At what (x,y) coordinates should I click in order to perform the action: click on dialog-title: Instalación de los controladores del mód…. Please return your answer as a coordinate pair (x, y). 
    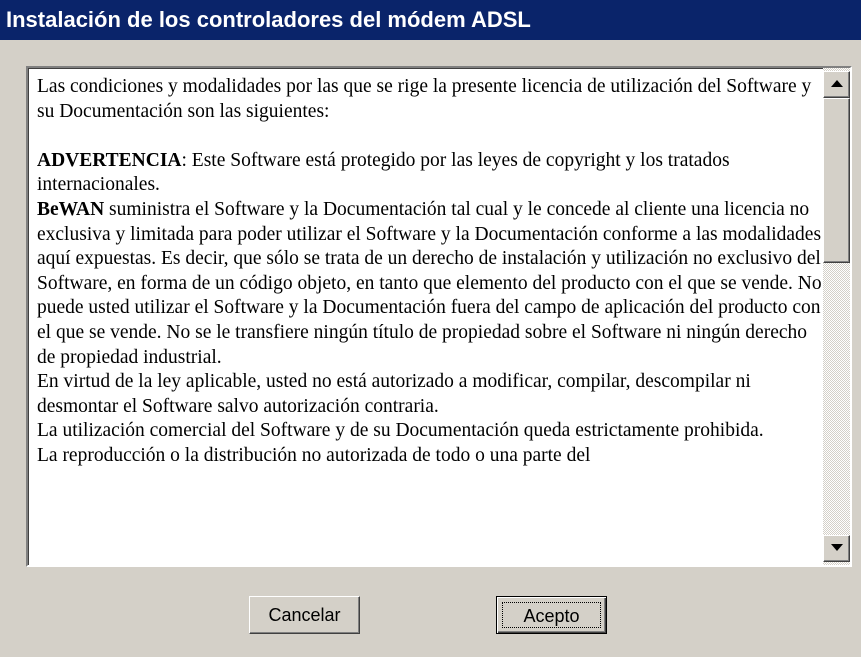
    Looking at the image, I should click on (430, 20).